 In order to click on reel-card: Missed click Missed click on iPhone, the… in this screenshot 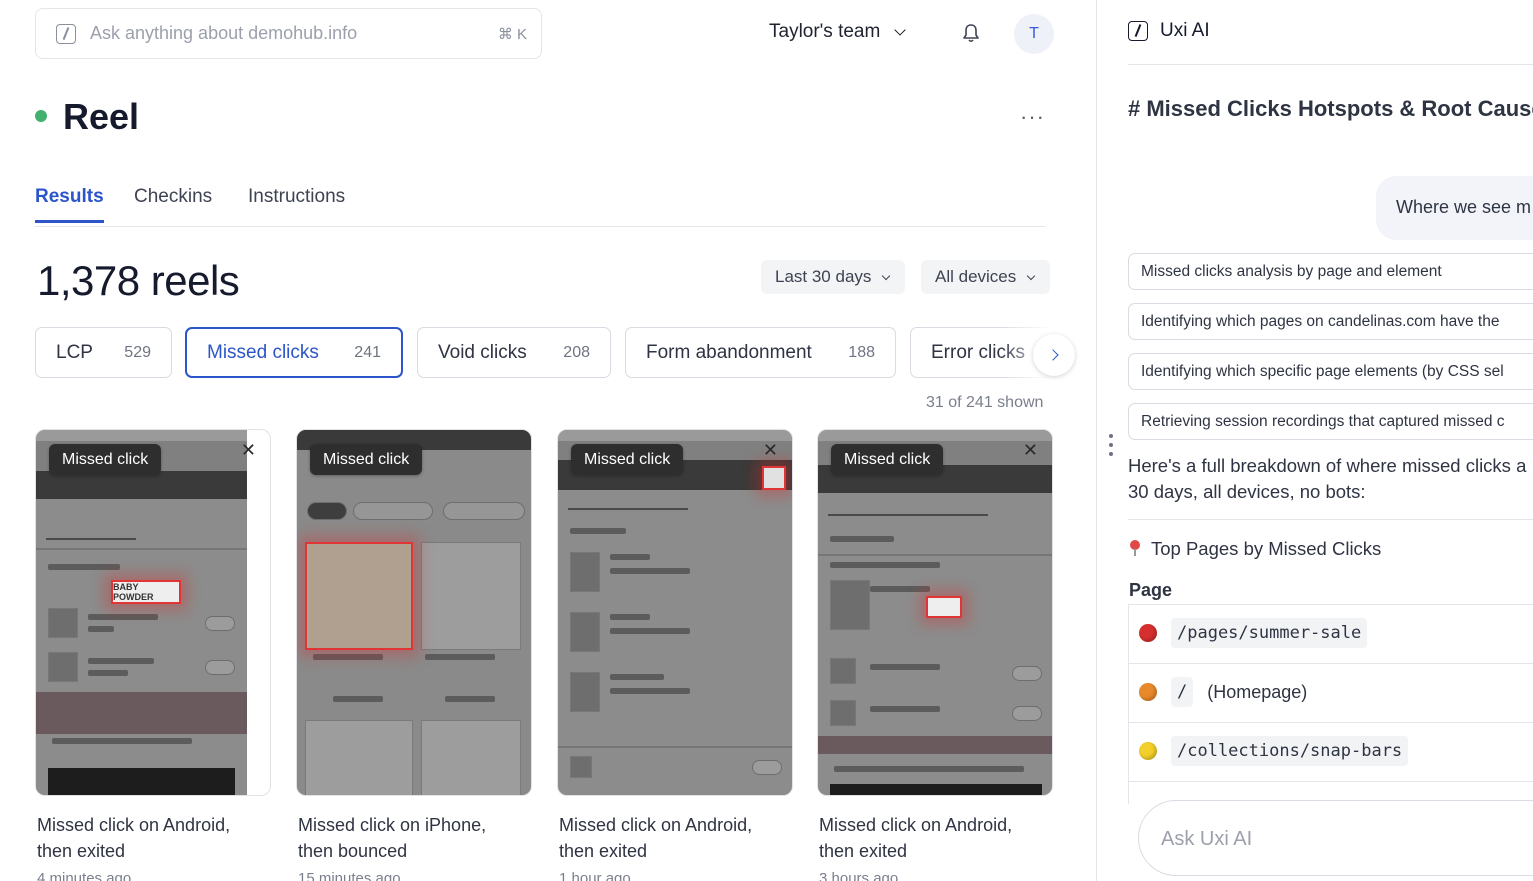, I will do `click(414, 655)`.